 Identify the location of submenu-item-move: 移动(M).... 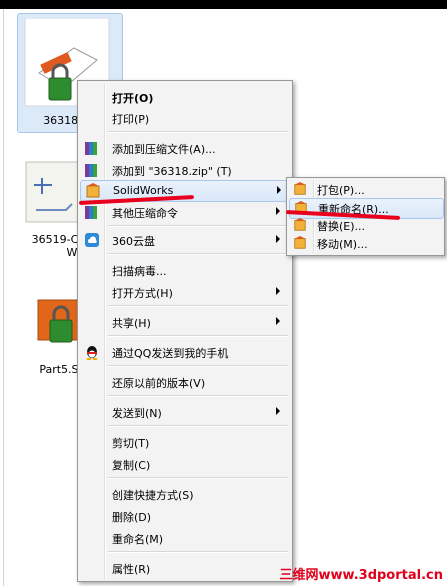
(365, 243).